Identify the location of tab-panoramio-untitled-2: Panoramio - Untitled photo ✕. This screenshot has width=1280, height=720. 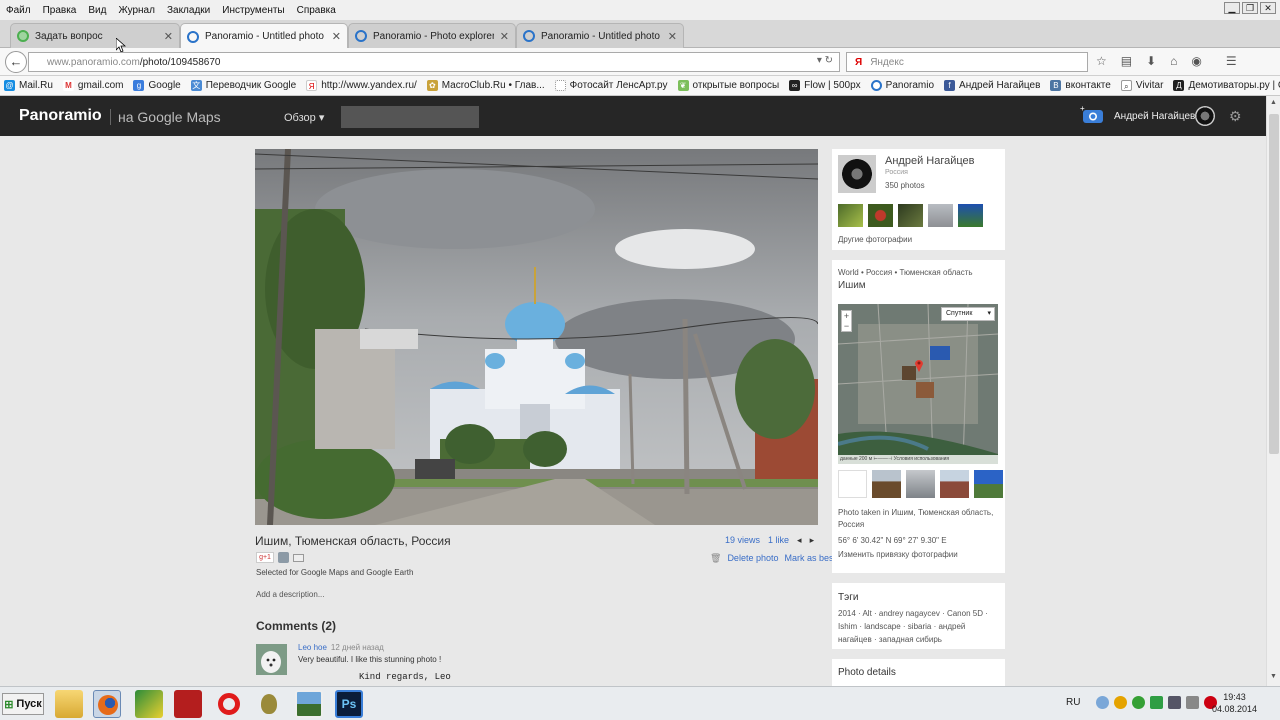
(600, 35).